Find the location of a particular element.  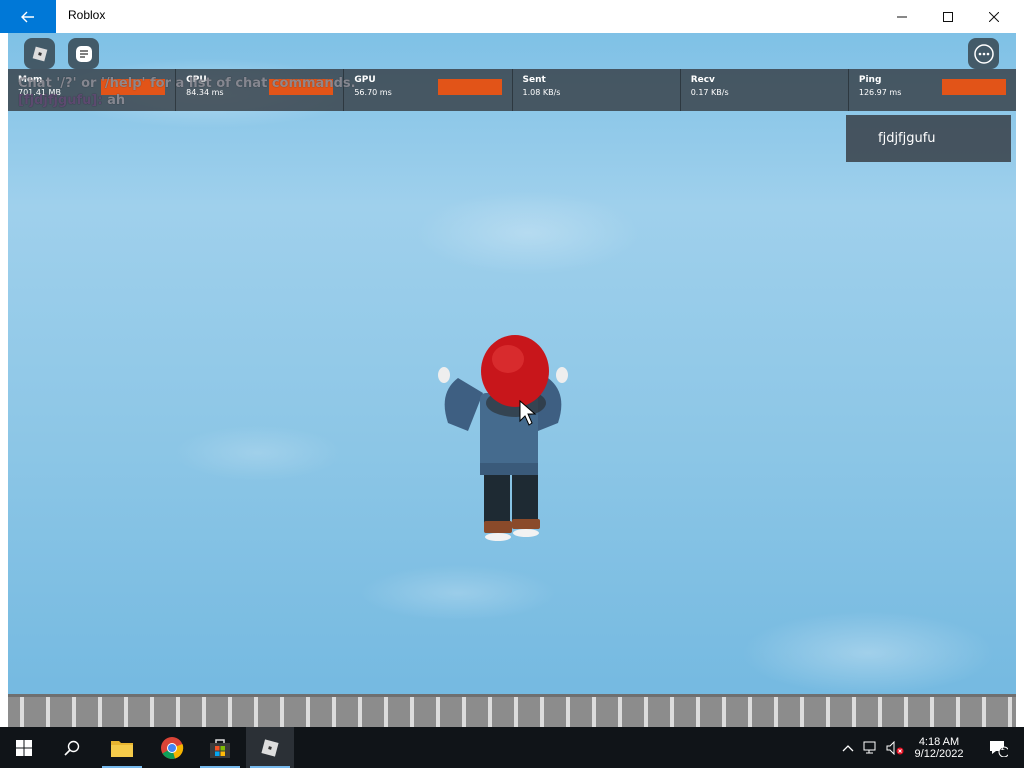

volume-button is located at coordinates (895, 747).